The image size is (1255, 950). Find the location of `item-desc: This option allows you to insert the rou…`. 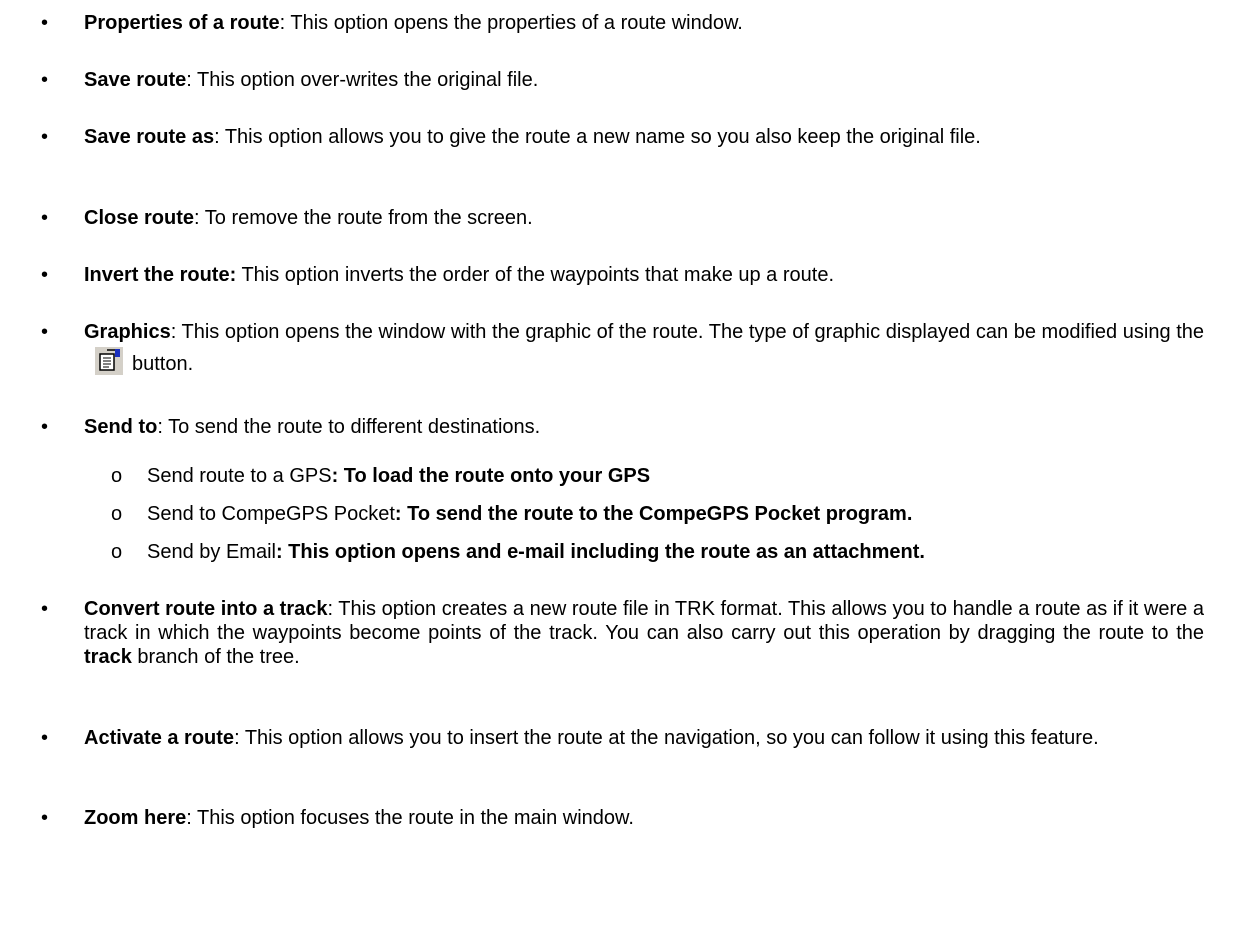

item-desc: This option allows you to insert the rou… is located at coordinates (669, 738).